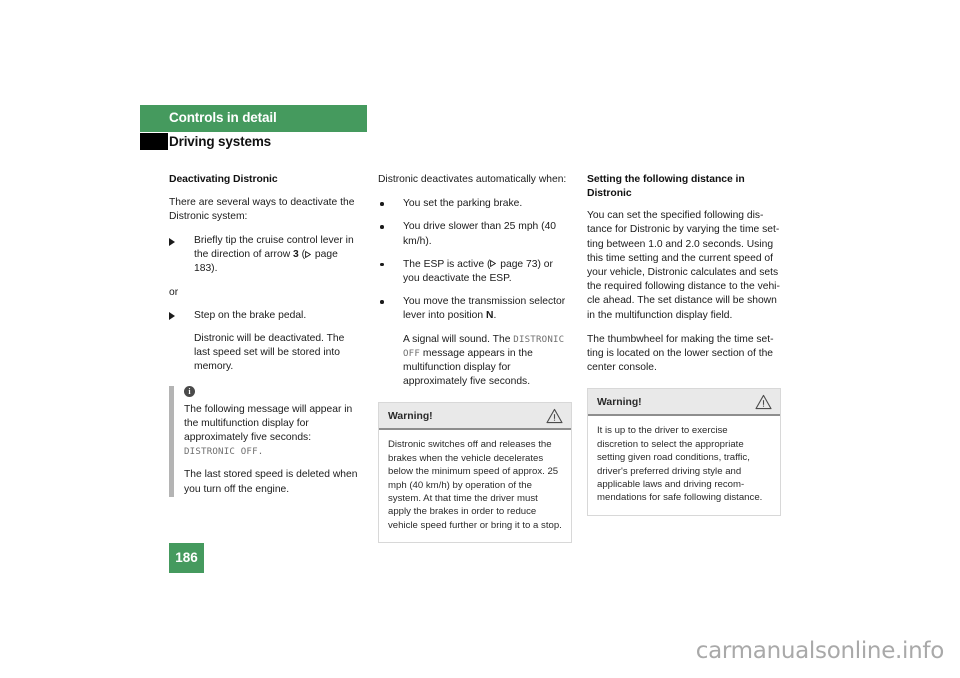 The height and width of the screenshot is (678, 960). I want to click on info-note-rule, so click(171, 441).